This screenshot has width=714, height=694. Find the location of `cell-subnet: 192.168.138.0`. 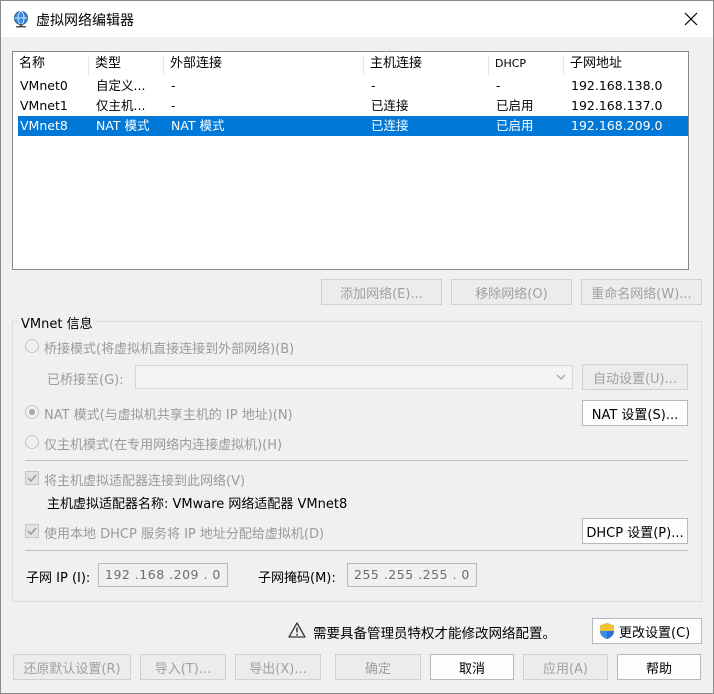

cell-subnet: 192.168.138.0 is located at coordinates (617, 85).